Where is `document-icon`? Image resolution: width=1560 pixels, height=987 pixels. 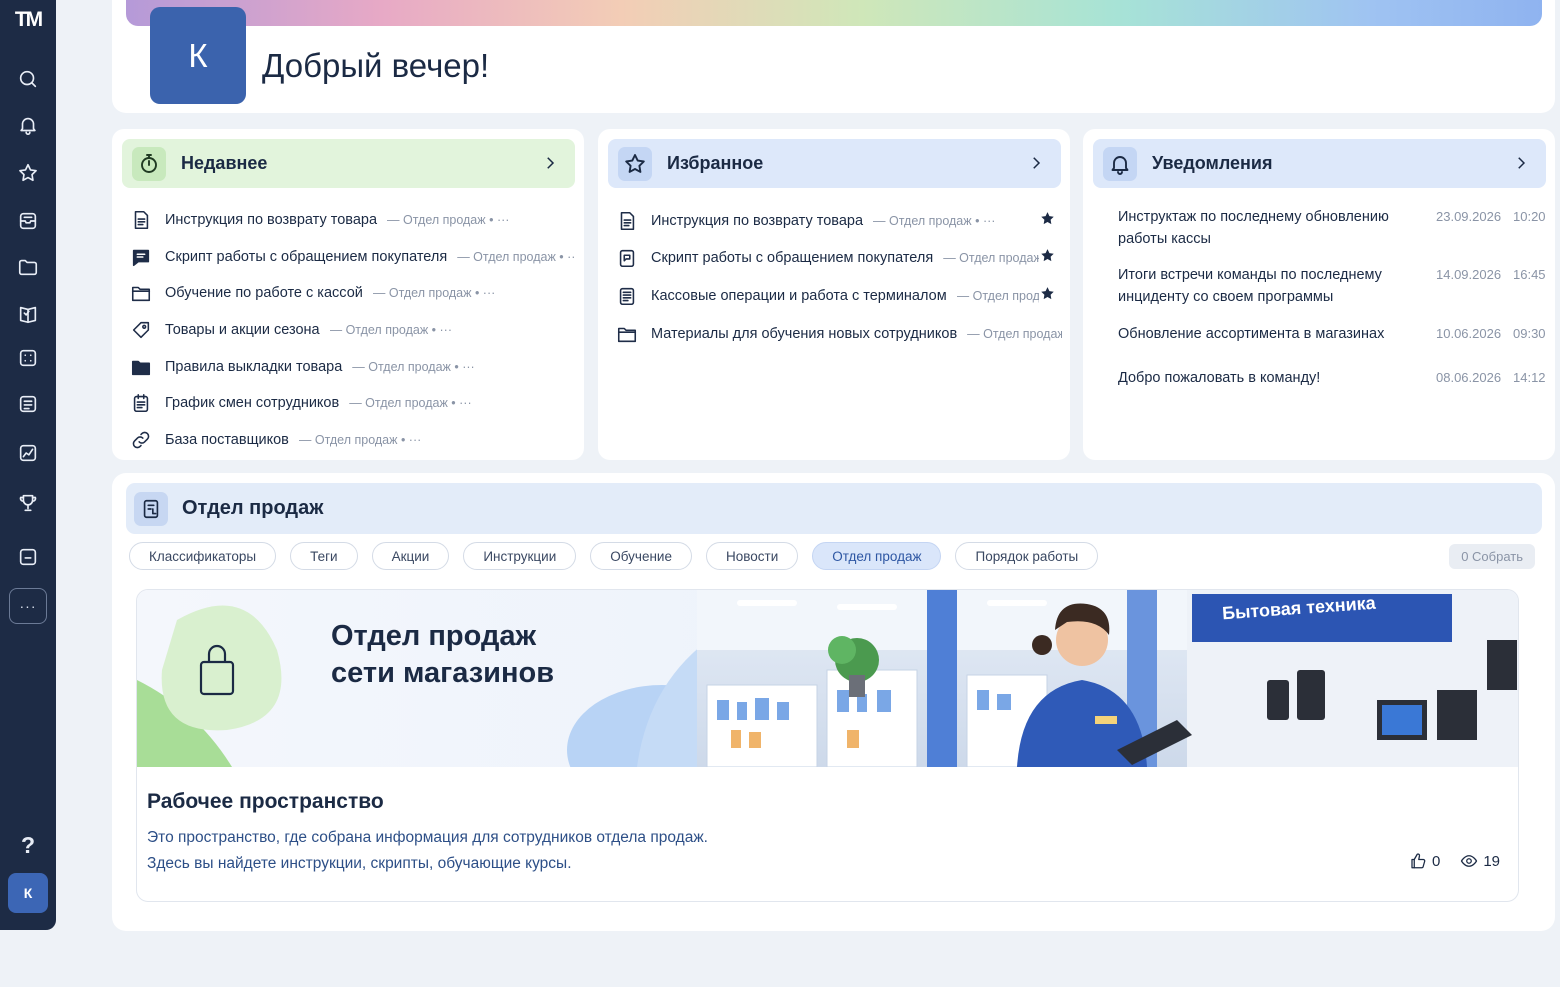
document-icon is located at coordinates (141, 220).